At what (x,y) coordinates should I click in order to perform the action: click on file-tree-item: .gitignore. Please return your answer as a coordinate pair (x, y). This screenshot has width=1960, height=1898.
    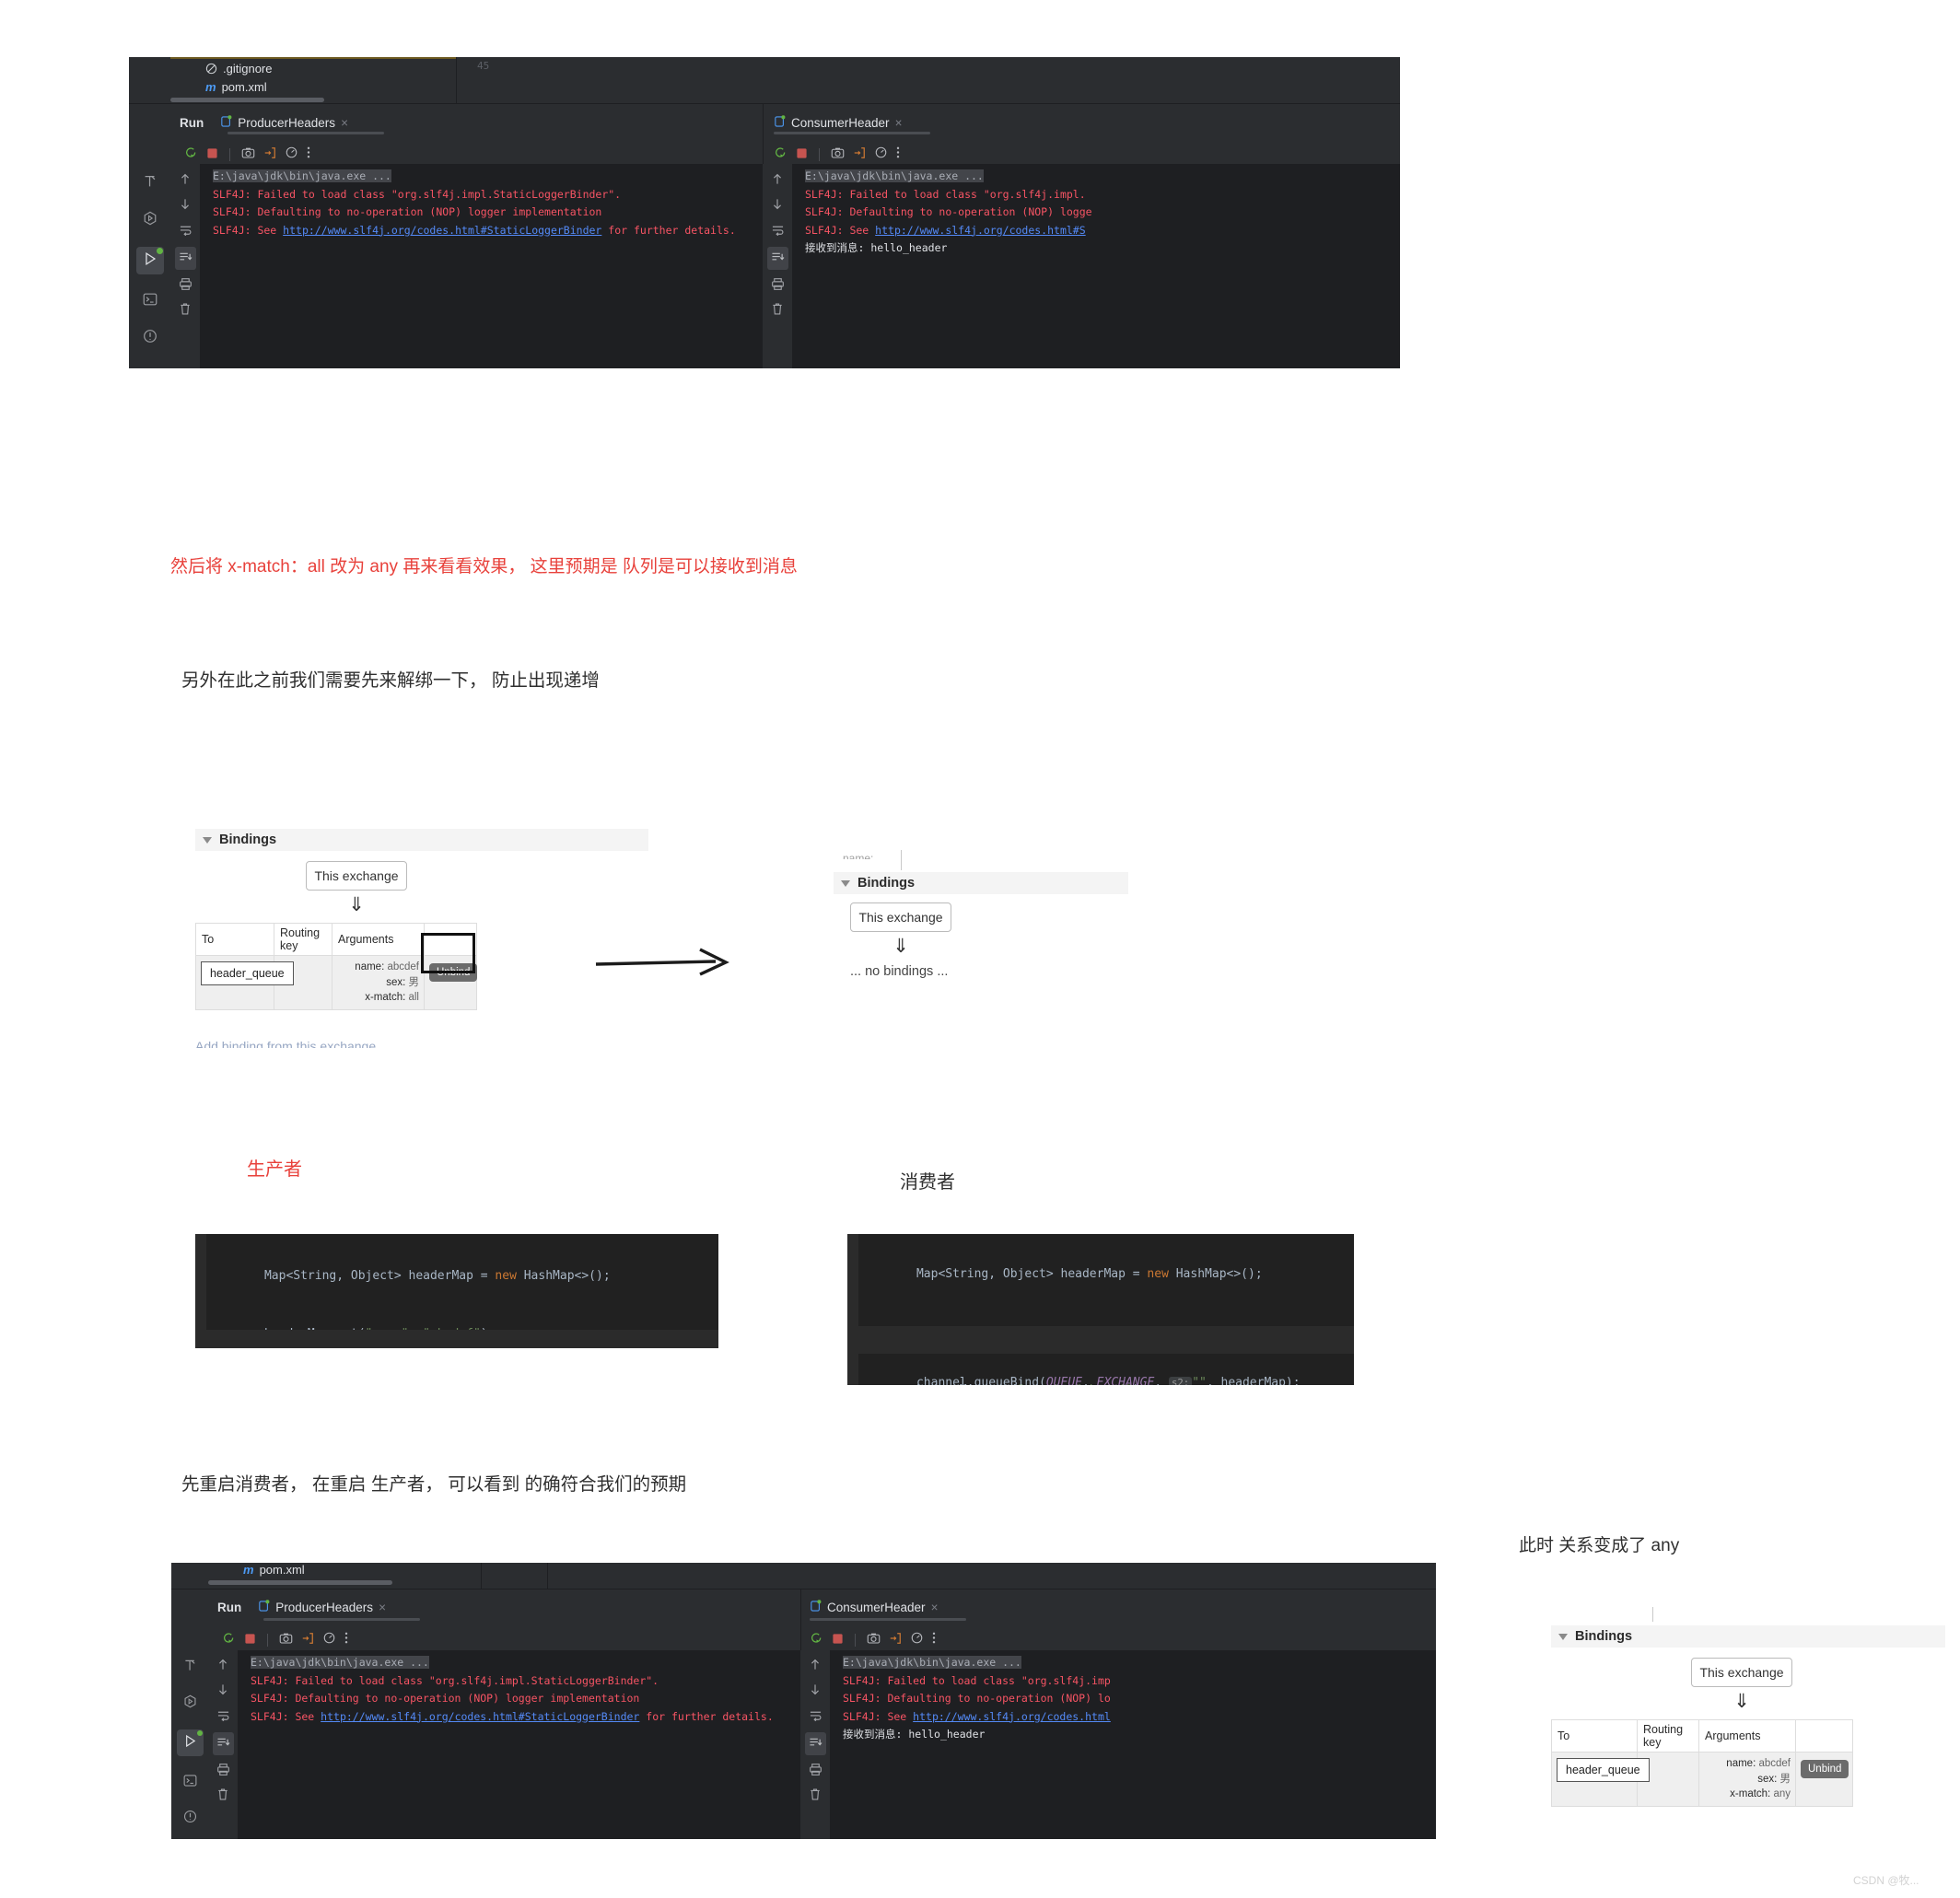
    Looking at the image, I should click on (238, 69).